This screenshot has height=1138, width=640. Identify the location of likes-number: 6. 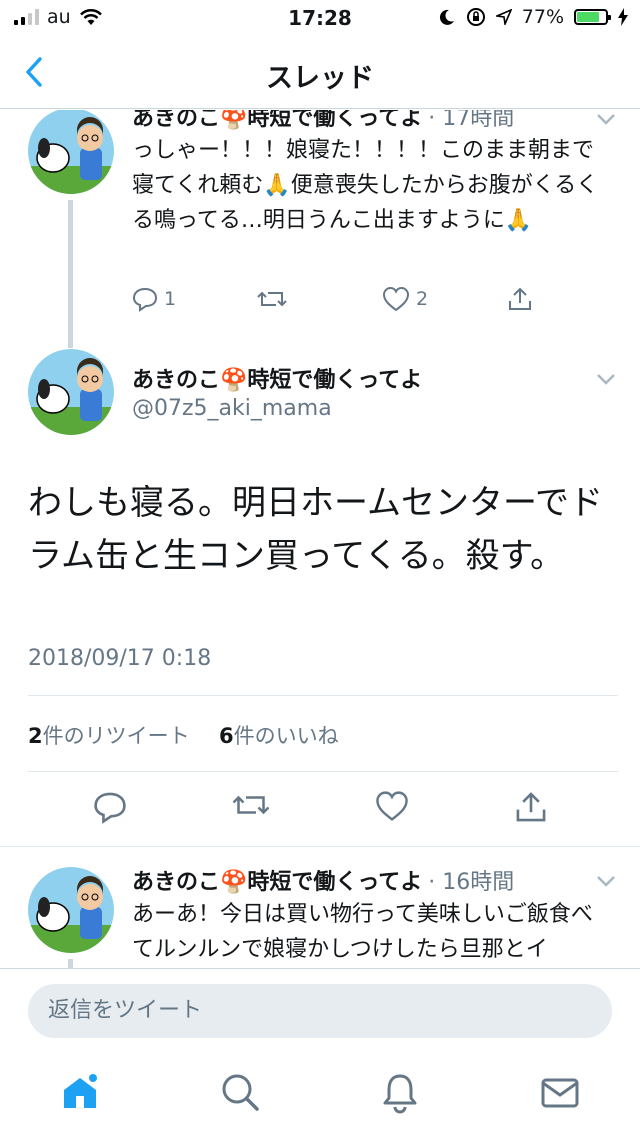
(226, 736).